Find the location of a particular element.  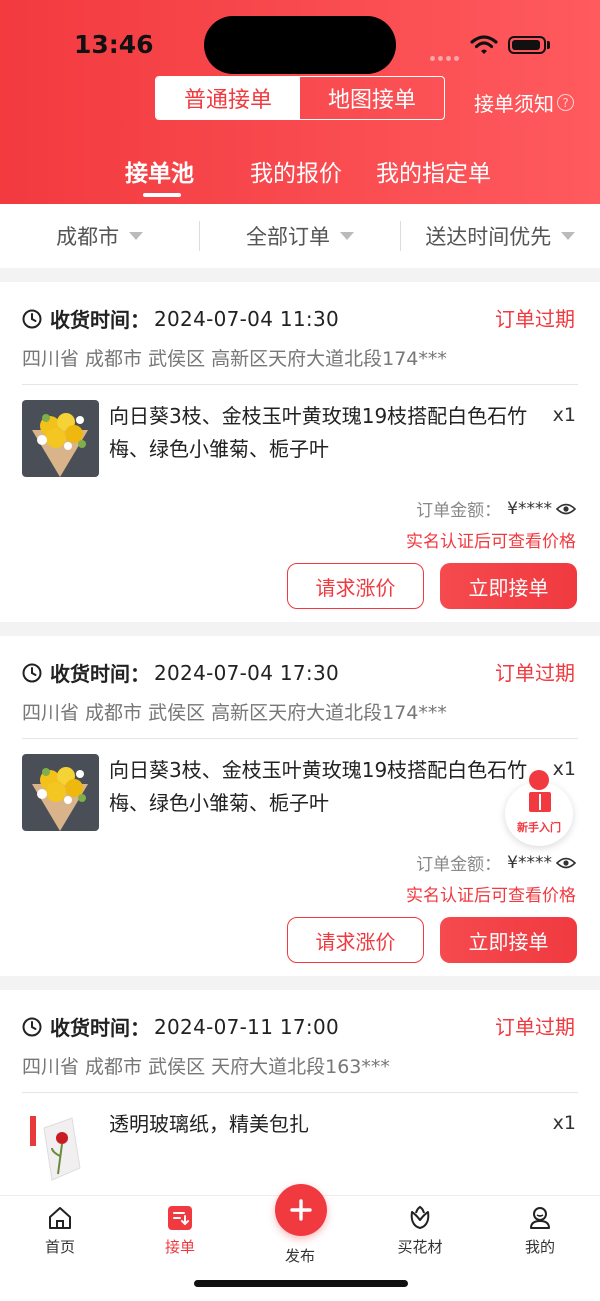

filter-city: 成都市 is located at coordinates (99, 236).